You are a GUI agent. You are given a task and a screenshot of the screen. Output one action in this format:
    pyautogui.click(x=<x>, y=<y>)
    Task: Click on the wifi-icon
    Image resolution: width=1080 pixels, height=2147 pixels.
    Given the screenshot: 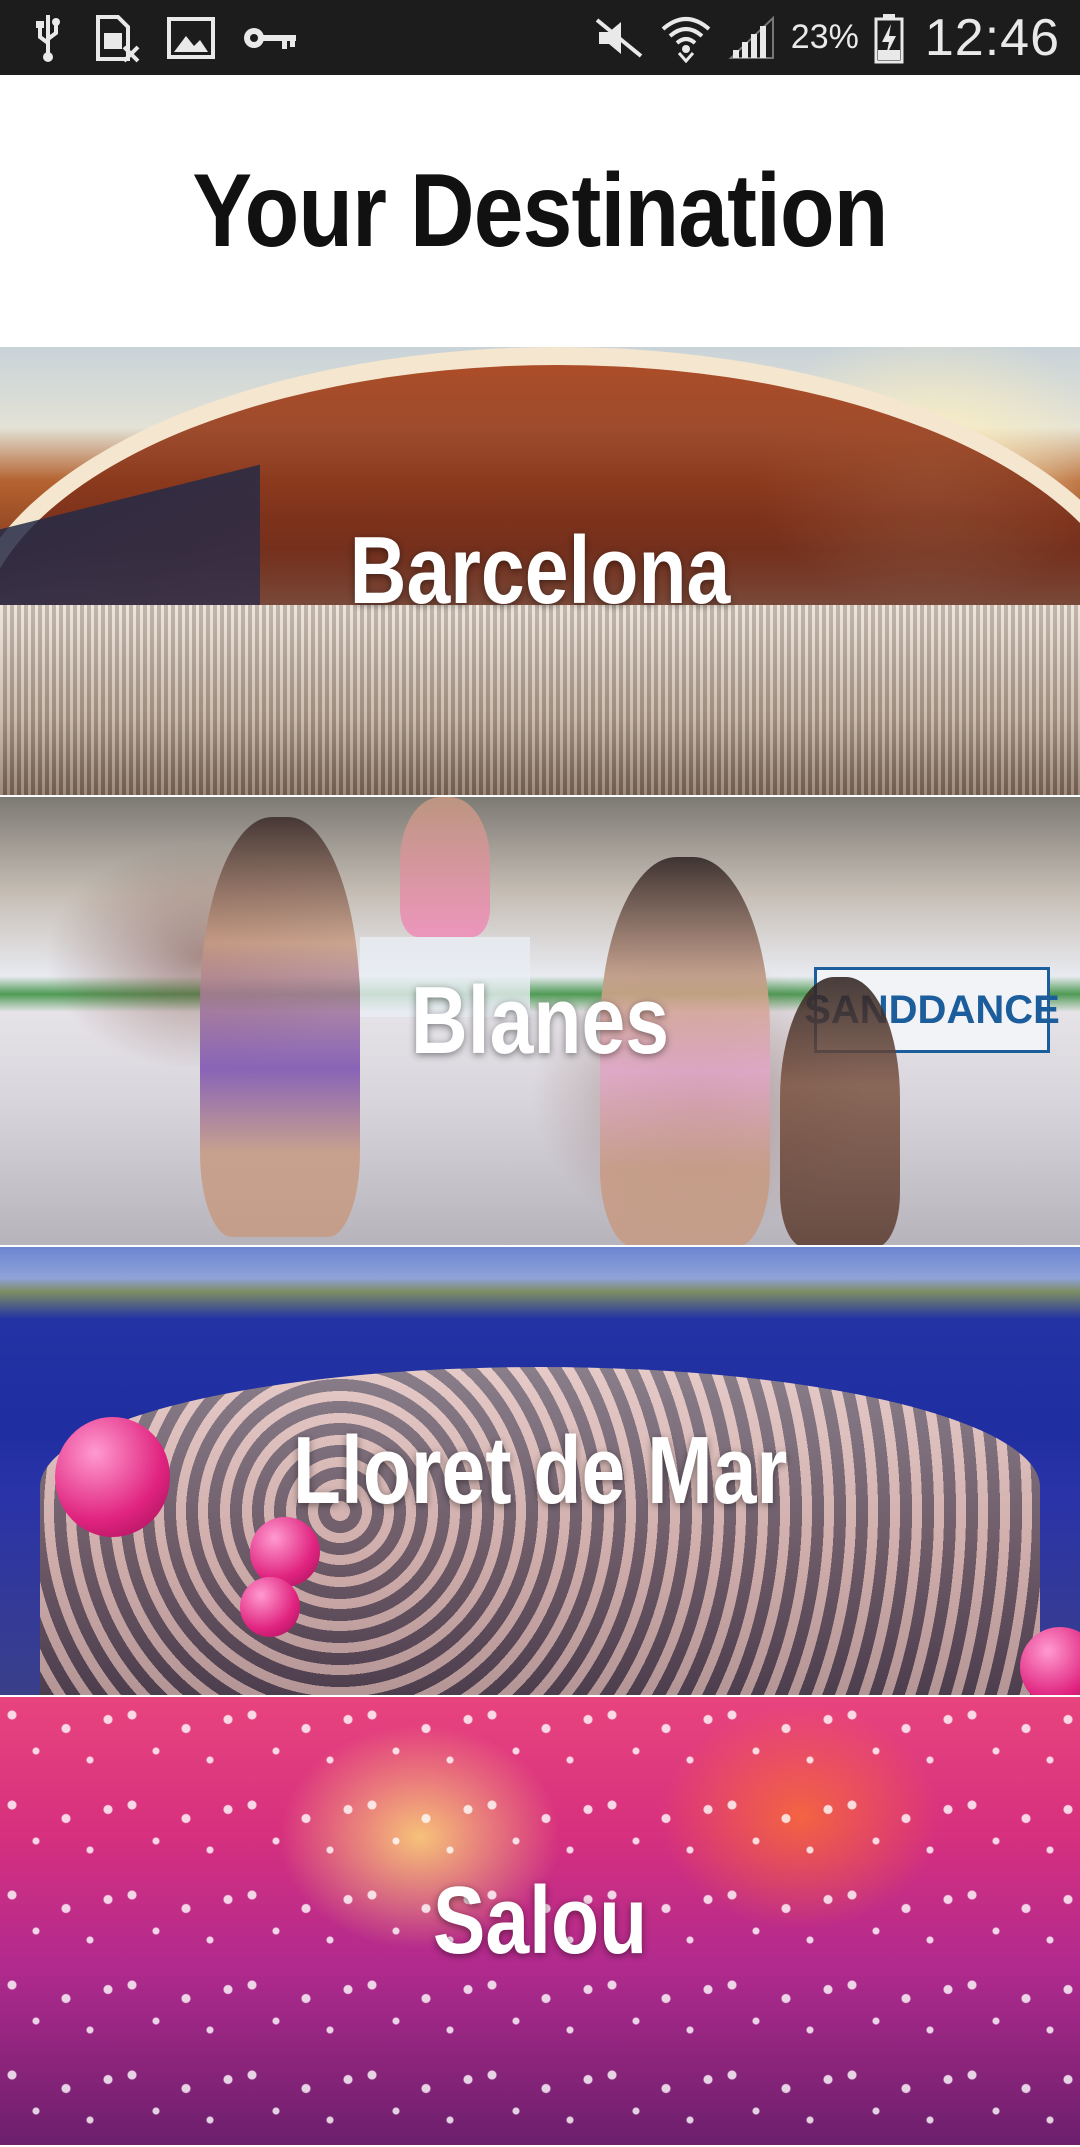 What is the action you would take?
    pyautogui.click(x=686, y=38)
    